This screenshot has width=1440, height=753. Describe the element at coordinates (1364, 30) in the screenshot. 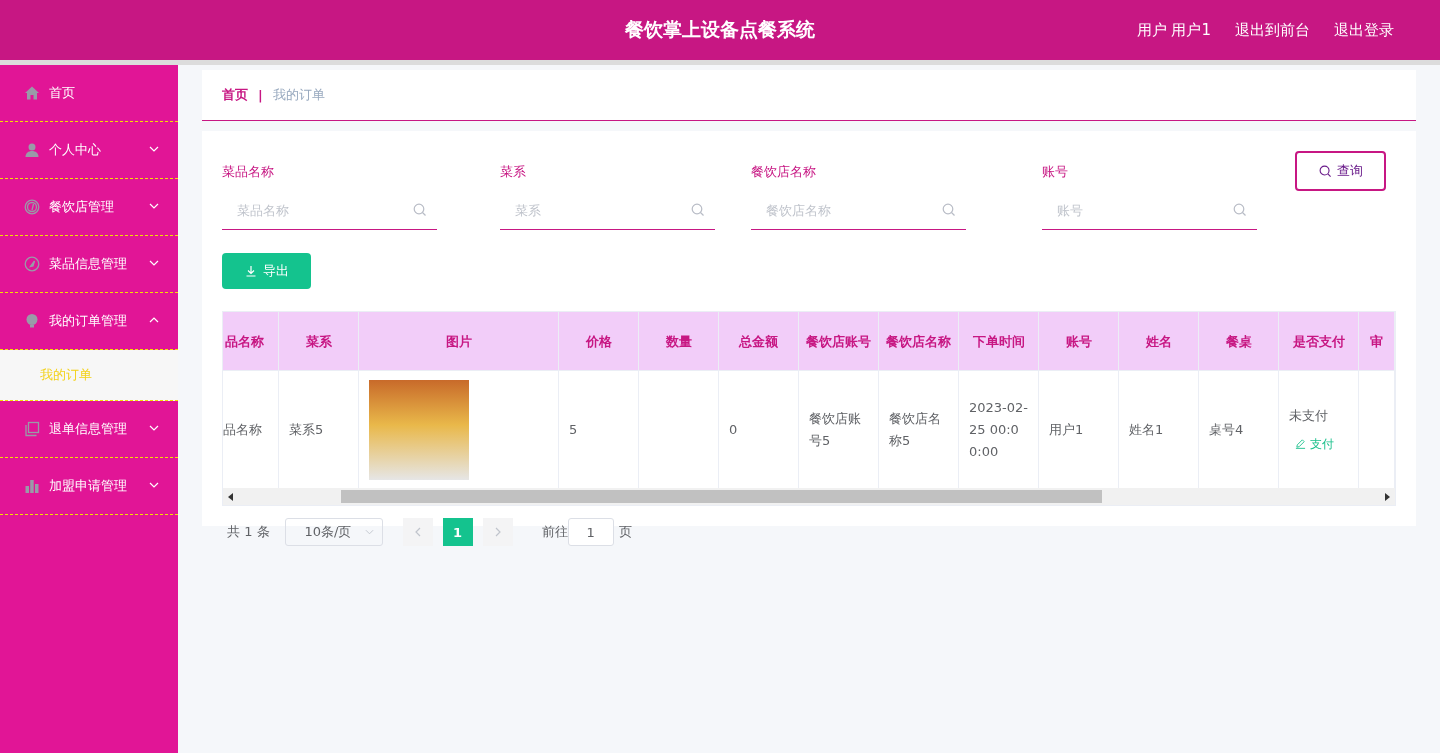

I see `header-link: 退出登录` at that location.